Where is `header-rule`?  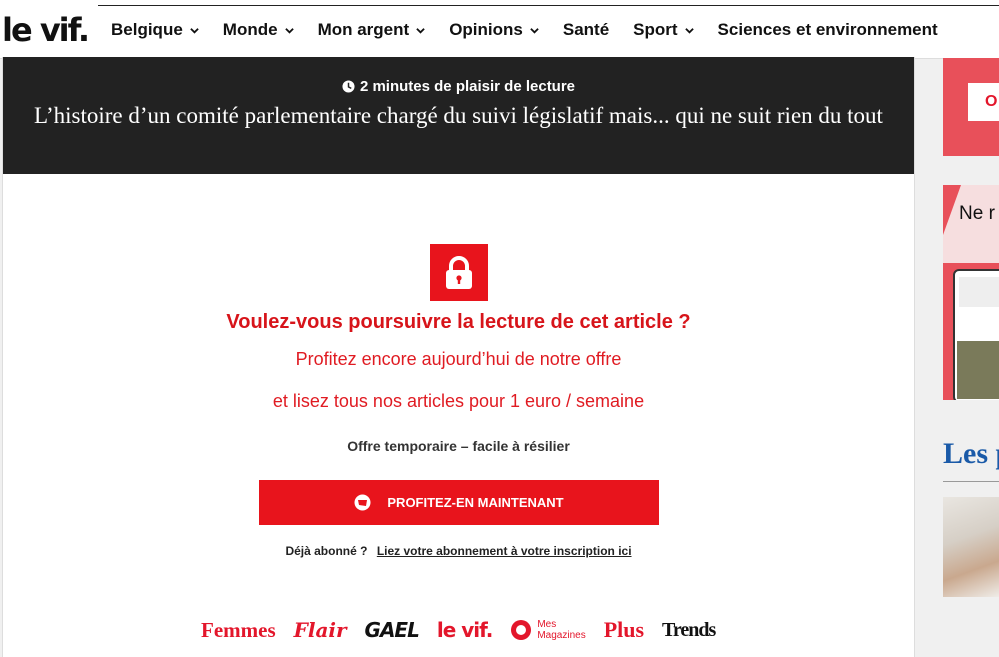
header-rule is located at coordinates (548, 5).